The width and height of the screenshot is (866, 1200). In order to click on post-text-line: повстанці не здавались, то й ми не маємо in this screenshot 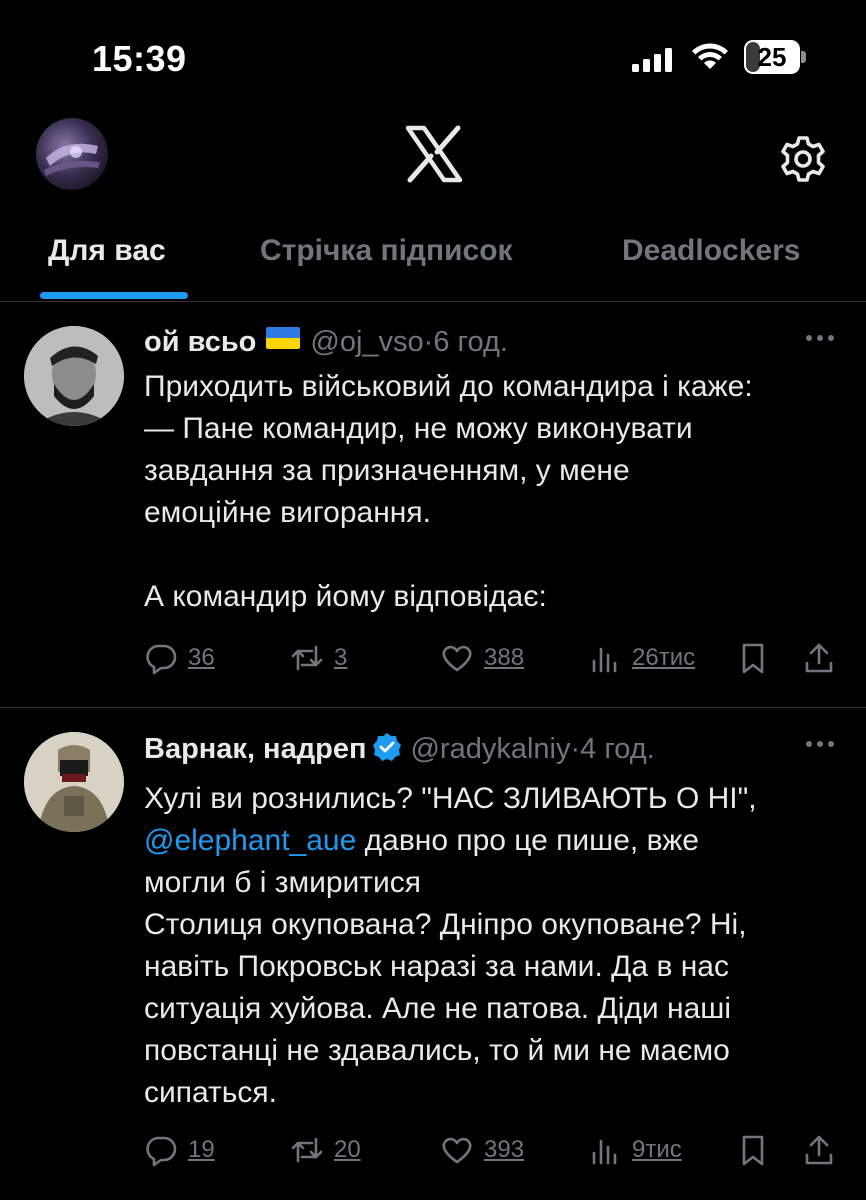, I will do `click(437, 1050)`.